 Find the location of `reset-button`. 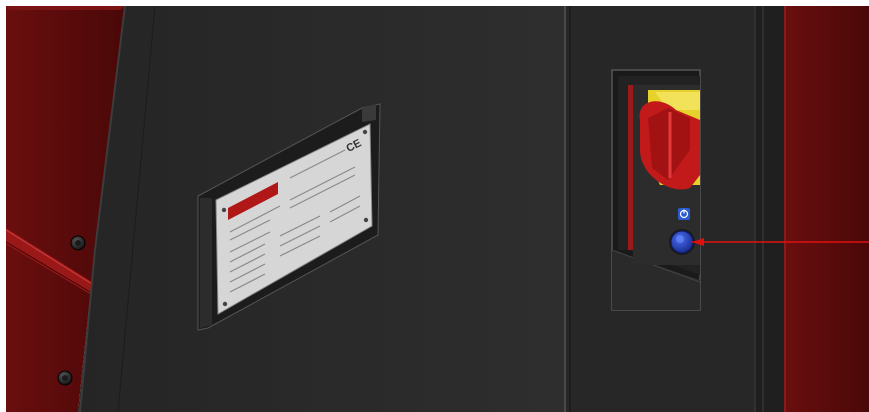

reset-button is located at coordinates (682, 242).